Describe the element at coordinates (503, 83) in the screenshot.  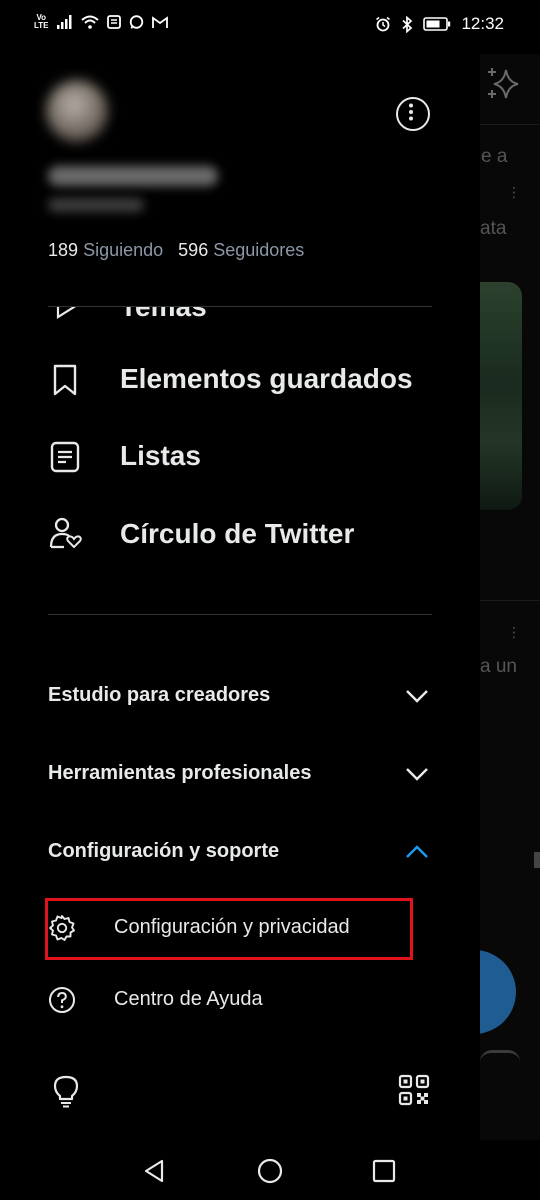
I see `sparkle-icon` at that location.